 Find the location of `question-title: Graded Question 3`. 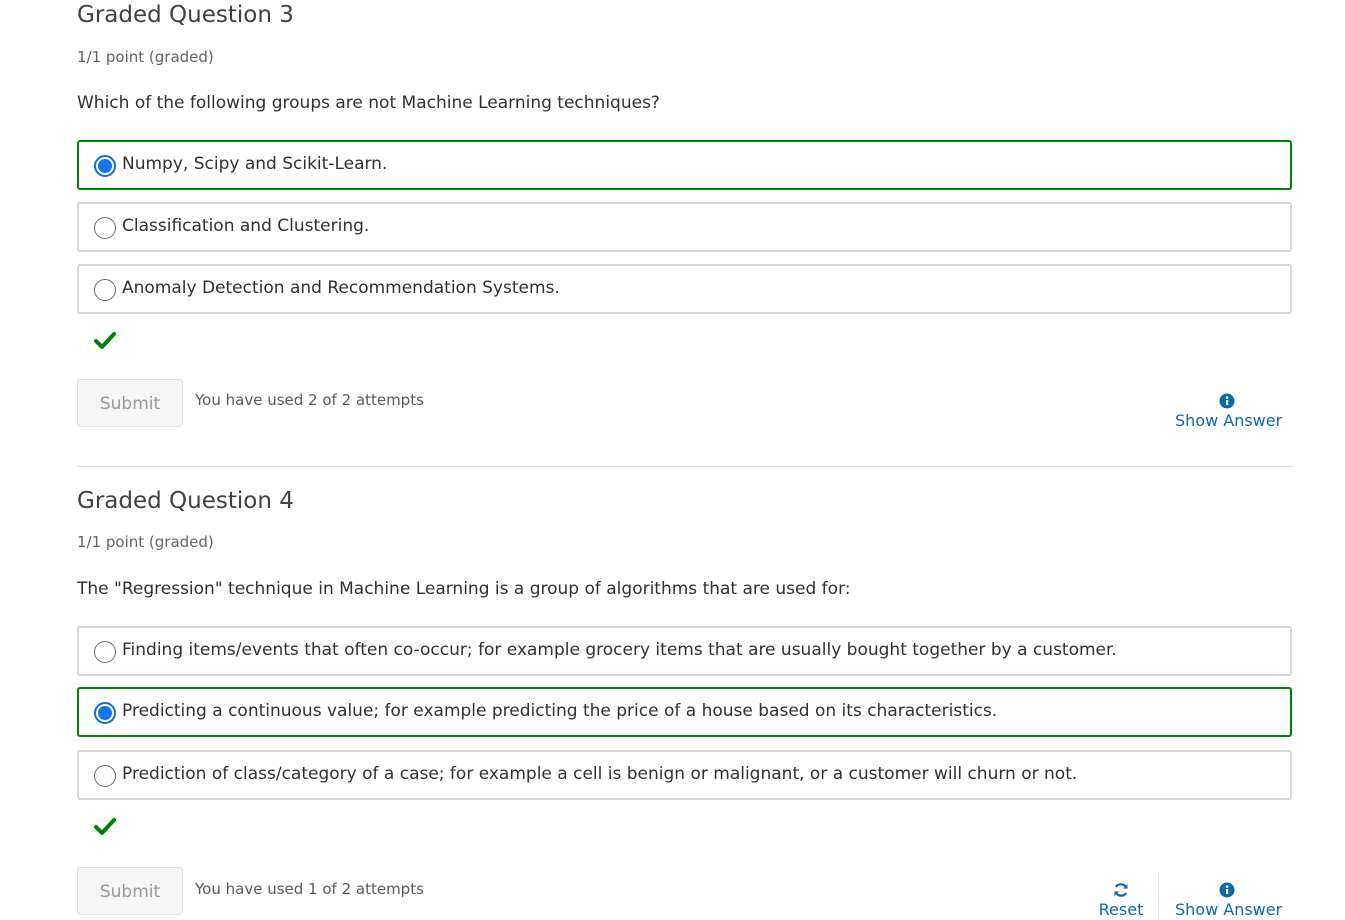

question-title: Graded Question 3 is located at coordinates (185, 15).